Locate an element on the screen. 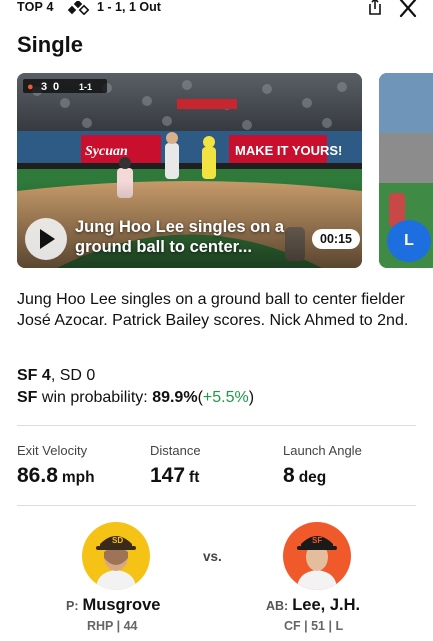 Image resolution: width=433 pixels, height=641 pixels. stat-exit-velocity: Exit Velocity 86.8 mph is located at coordinates (56, 465).